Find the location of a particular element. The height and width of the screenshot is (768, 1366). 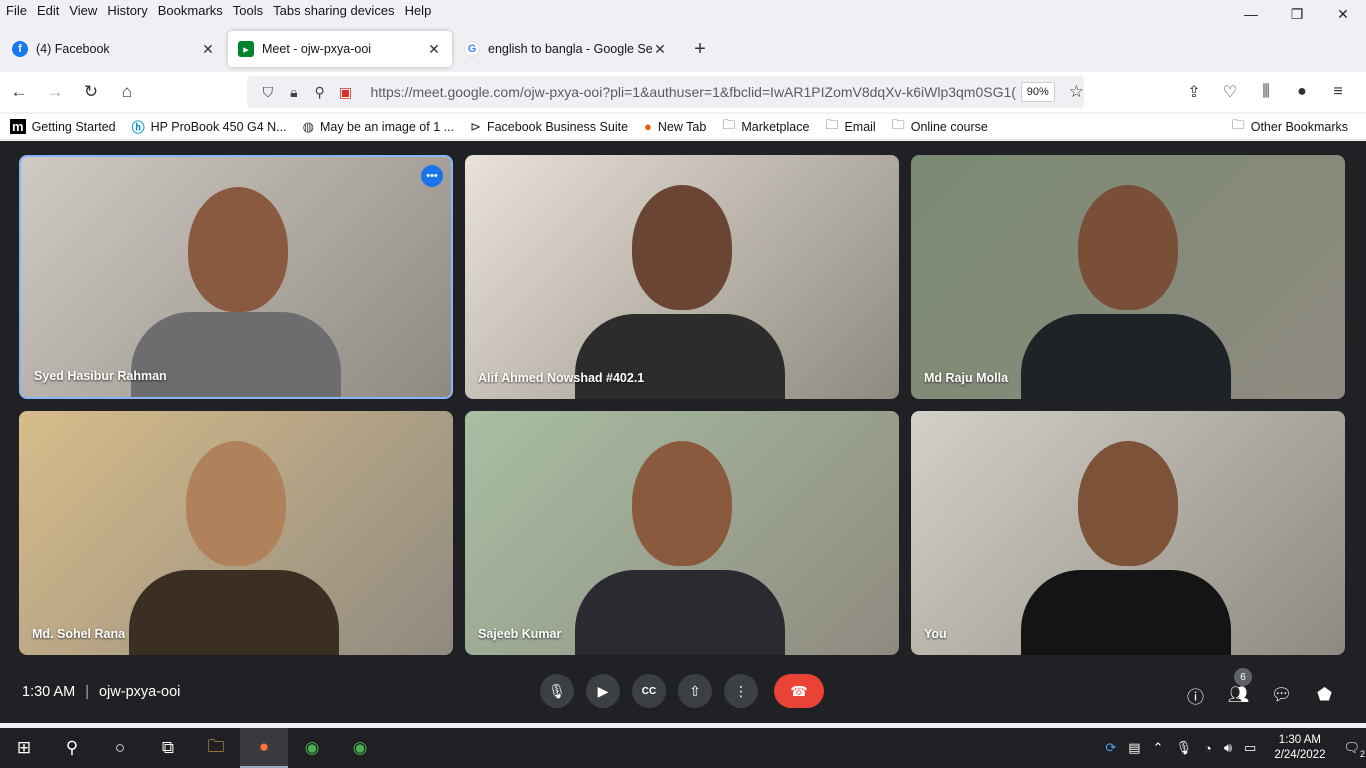

menu-help: Help is located at coordinates (418, 11).